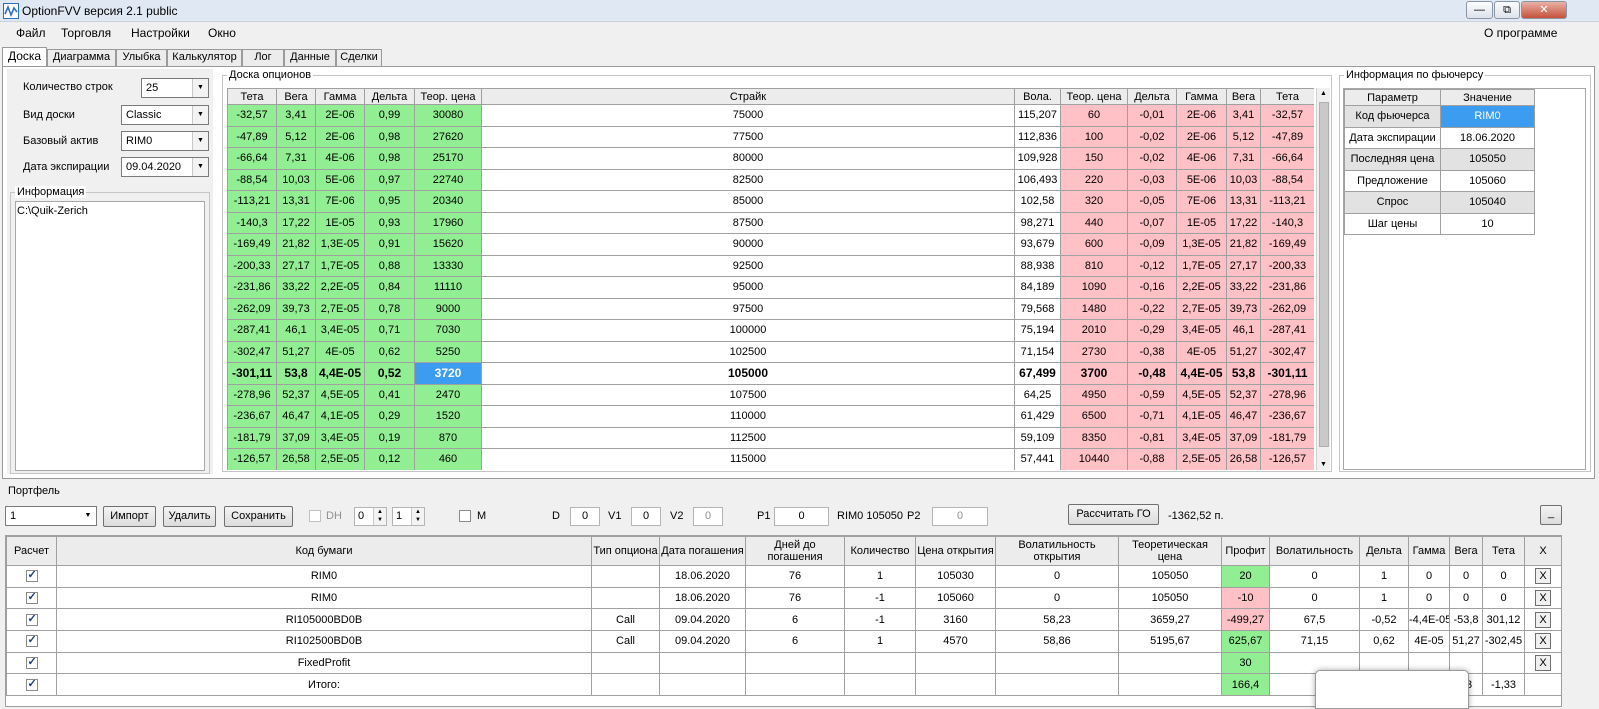 This screenshot has width=1599, height=709. I want to click on board-cell: 1090, so click(1094, 287).